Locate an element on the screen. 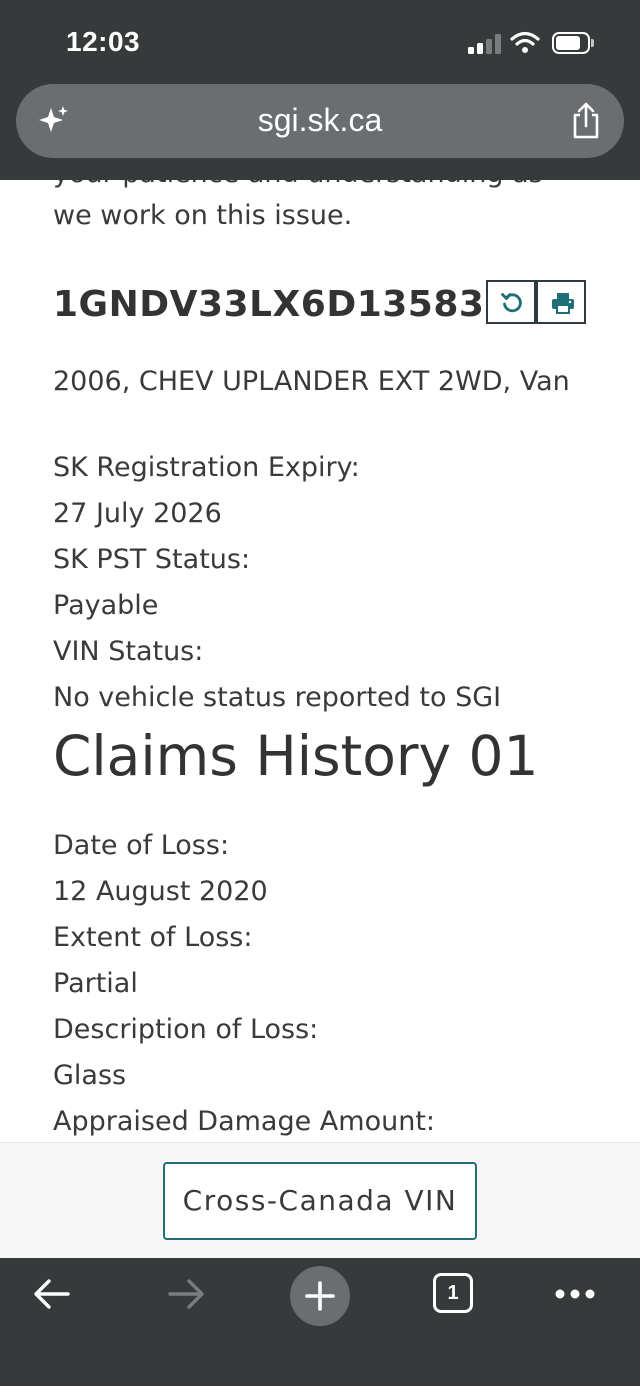 The width and height of the screenshot is (640, 1386). battery-icon is located at coordinates (573, 43).